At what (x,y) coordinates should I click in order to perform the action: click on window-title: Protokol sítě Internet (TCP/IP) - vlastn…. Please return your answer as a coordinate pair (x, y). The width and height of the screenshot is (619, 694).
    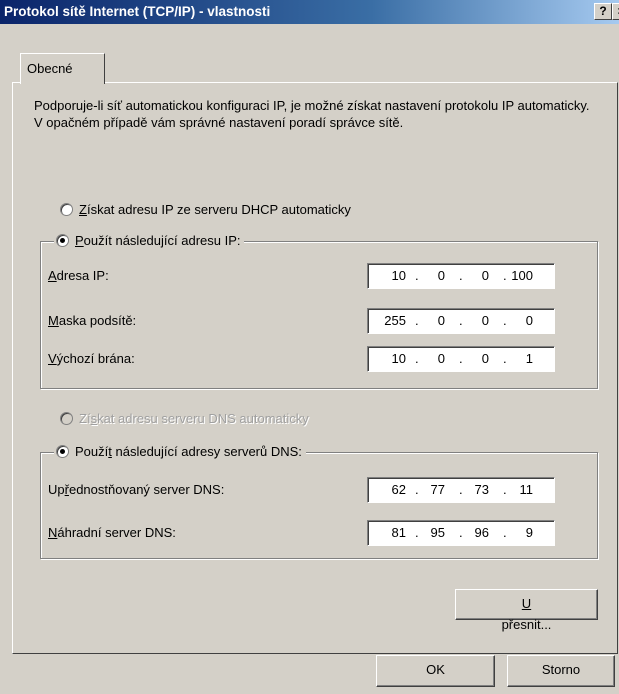
    Looking at the image, I should click on (137, 11).